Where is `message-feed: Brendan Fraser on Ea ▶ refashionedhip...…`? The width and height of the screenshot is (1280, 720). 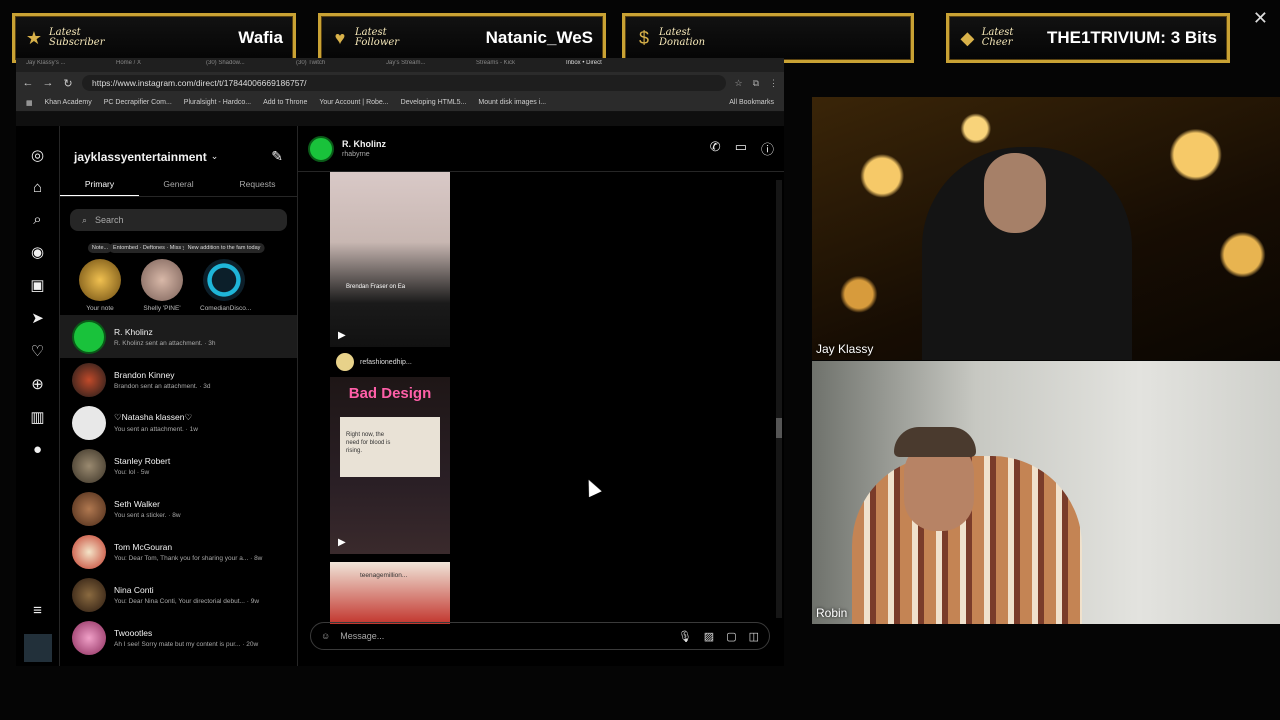 message-feed: Brendan Fraser on Ea ▶ refashionedhip...… is located at coordinates (390, 398).